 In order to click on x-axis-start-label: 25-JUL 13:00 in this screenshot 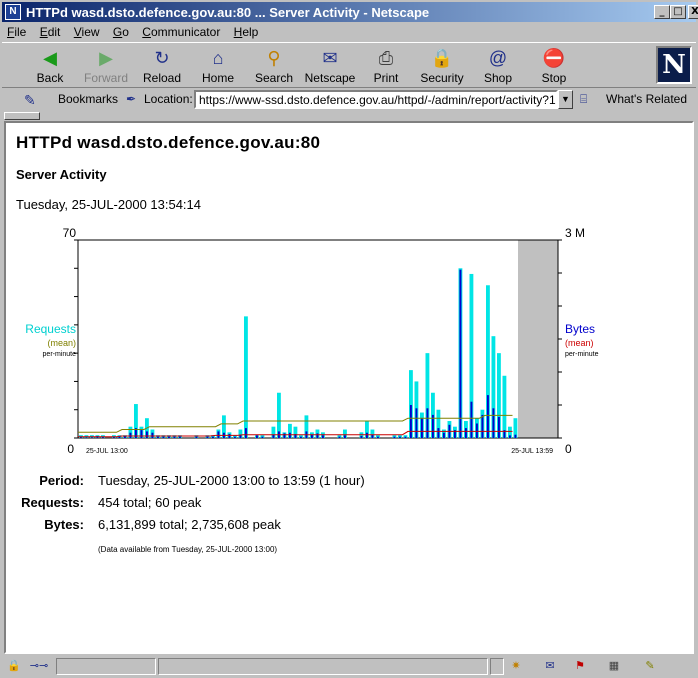, I will do `click(107, 451)`.